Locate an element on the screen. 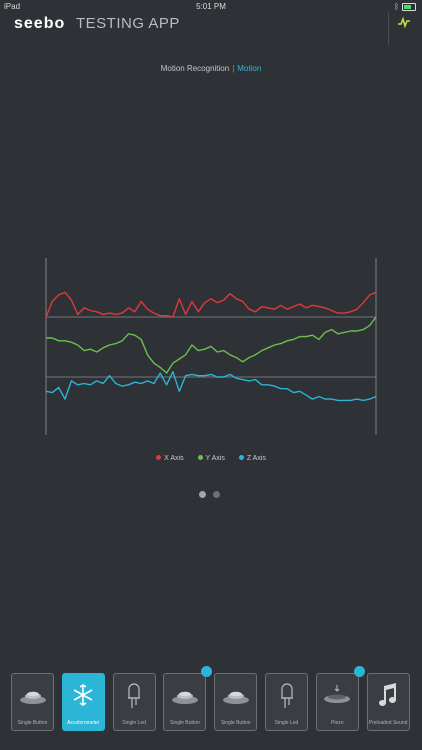 This screenshot has height=750, width=422. clock: 5:01 PM is located at coordinates (211, 6).